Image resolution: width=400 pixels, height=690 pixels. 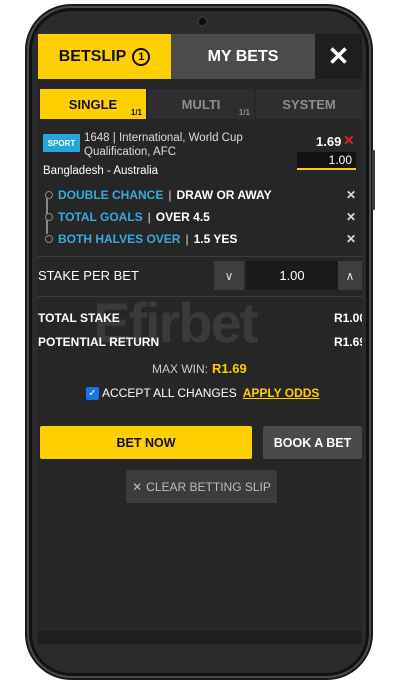 I want to click on clear-betting-slip-label: CLEAR BETTING SLIP, so click(x=208, y=486).